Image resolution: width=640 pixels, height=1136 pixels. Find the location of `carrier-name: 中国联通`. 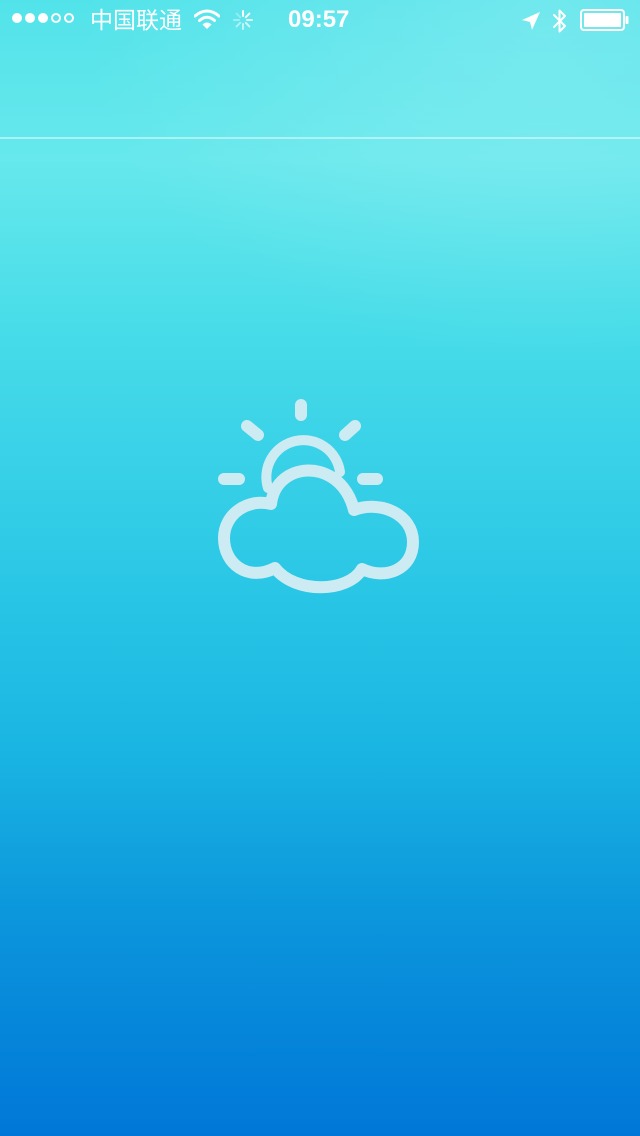

carrier-name: 中国联通 is located at coordinates (136, 20).